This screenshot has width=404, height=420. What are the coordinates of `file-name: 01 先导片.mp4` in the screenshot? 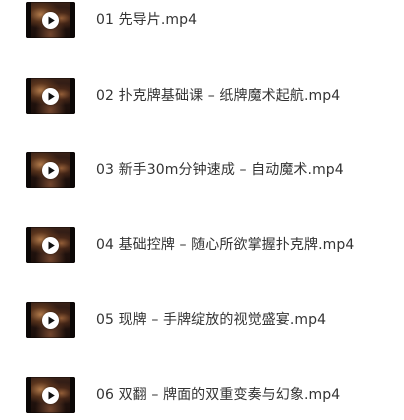 It's located at (147, 20).